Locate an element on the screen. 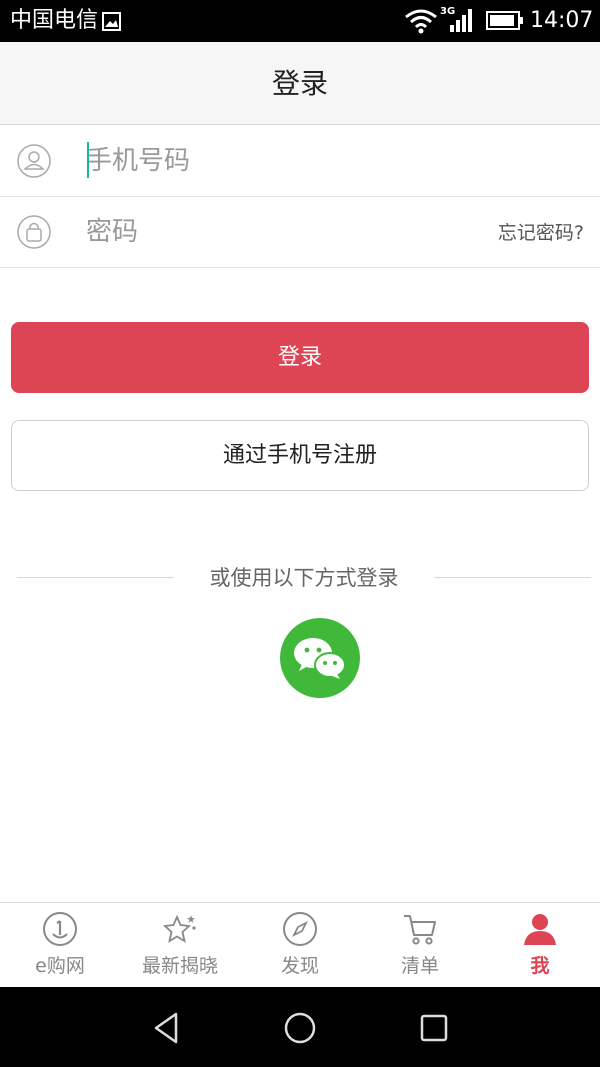 The height and width of the screenshot is (1067, 600). phone-input is located at coordinates (281, 161).